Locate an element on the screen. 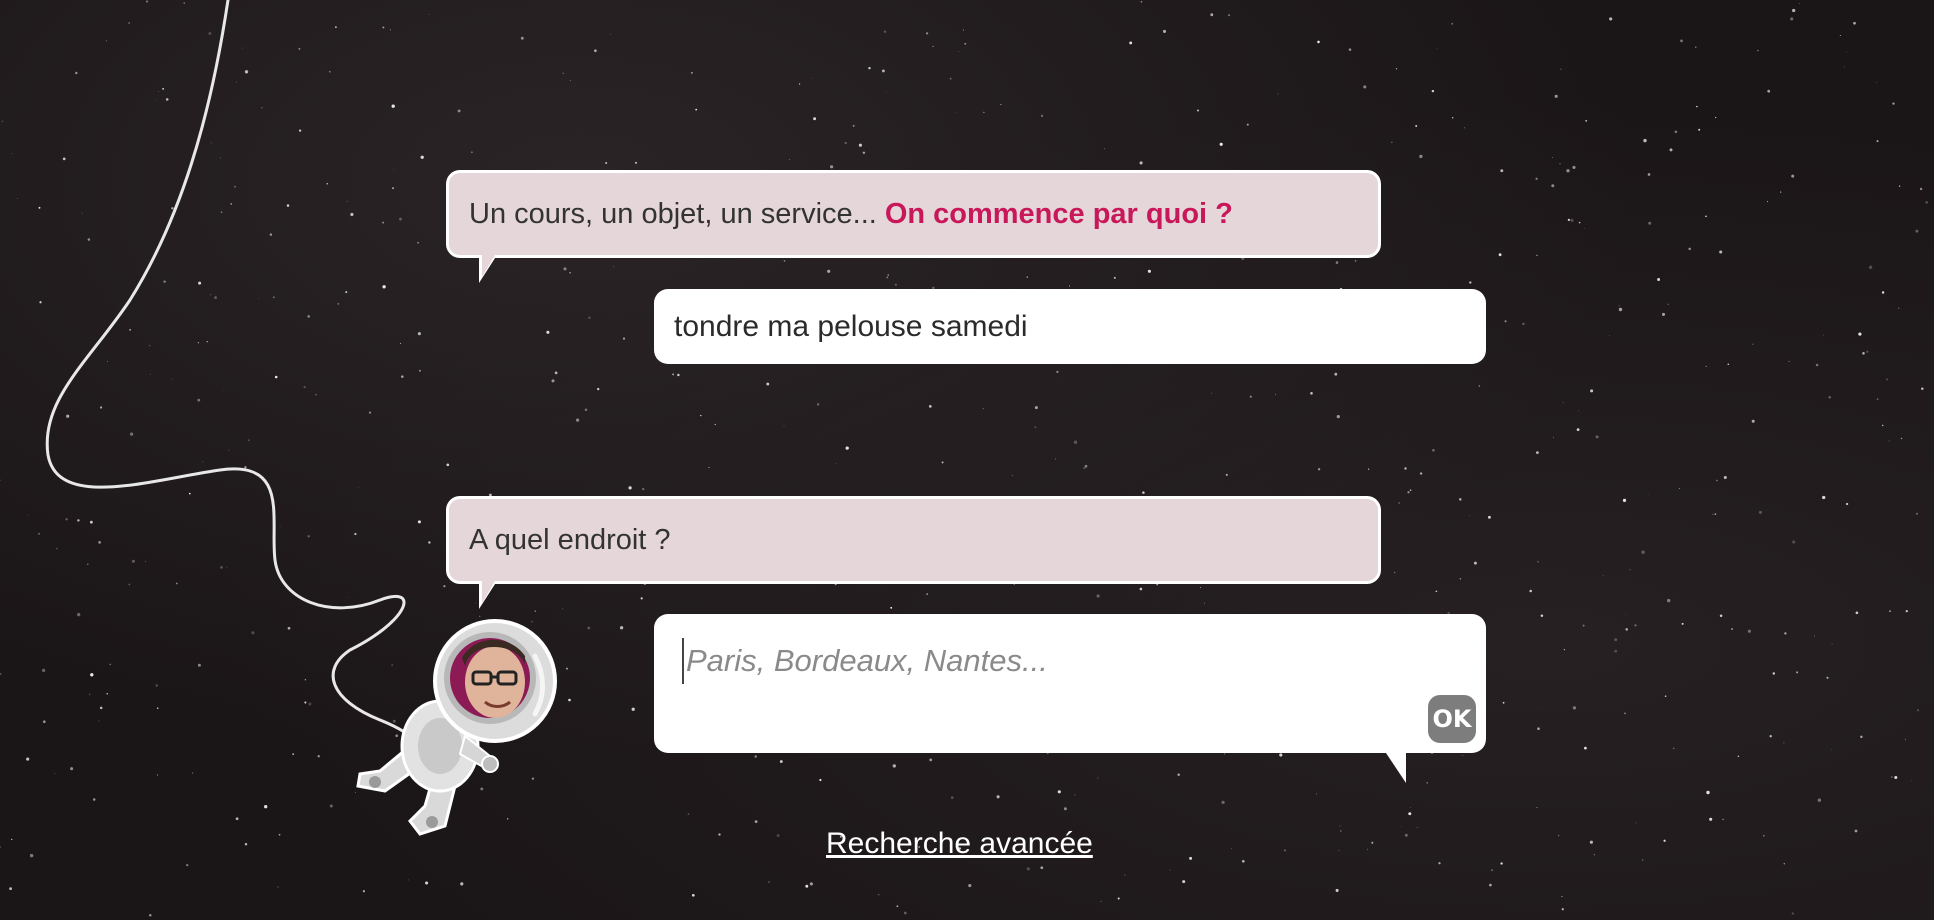 Image resolution: width=1934 pixels, height=920 pixels. location-input is located at coordinates (1065, 661).